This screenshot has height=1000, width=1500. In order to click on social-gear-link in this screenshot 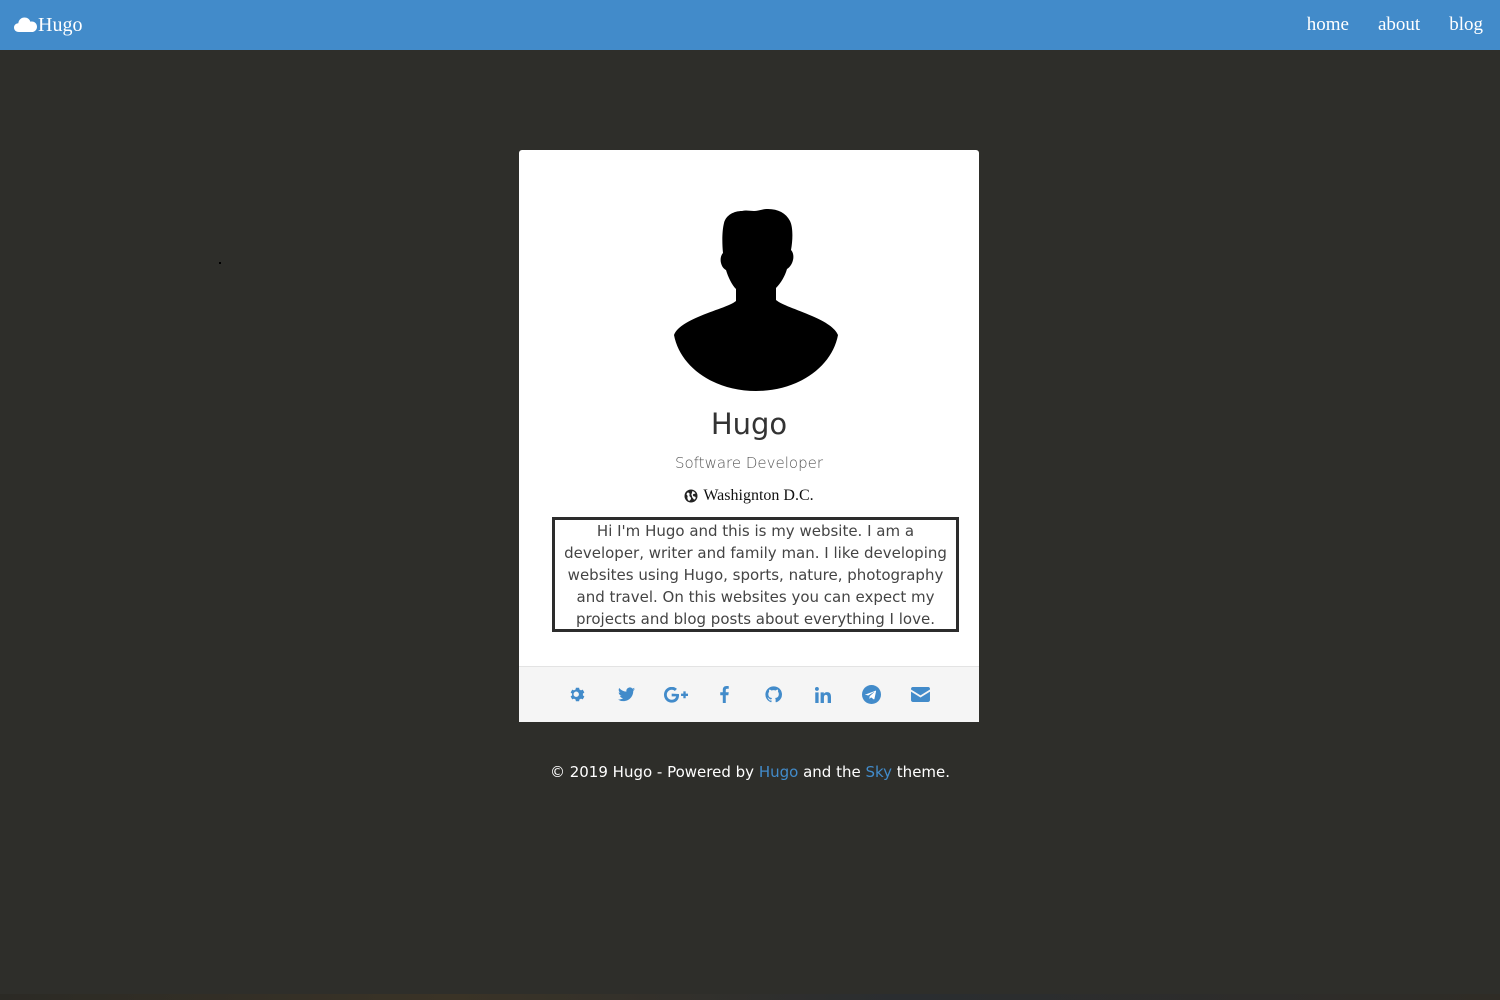, I will do `click(577, 695)`.